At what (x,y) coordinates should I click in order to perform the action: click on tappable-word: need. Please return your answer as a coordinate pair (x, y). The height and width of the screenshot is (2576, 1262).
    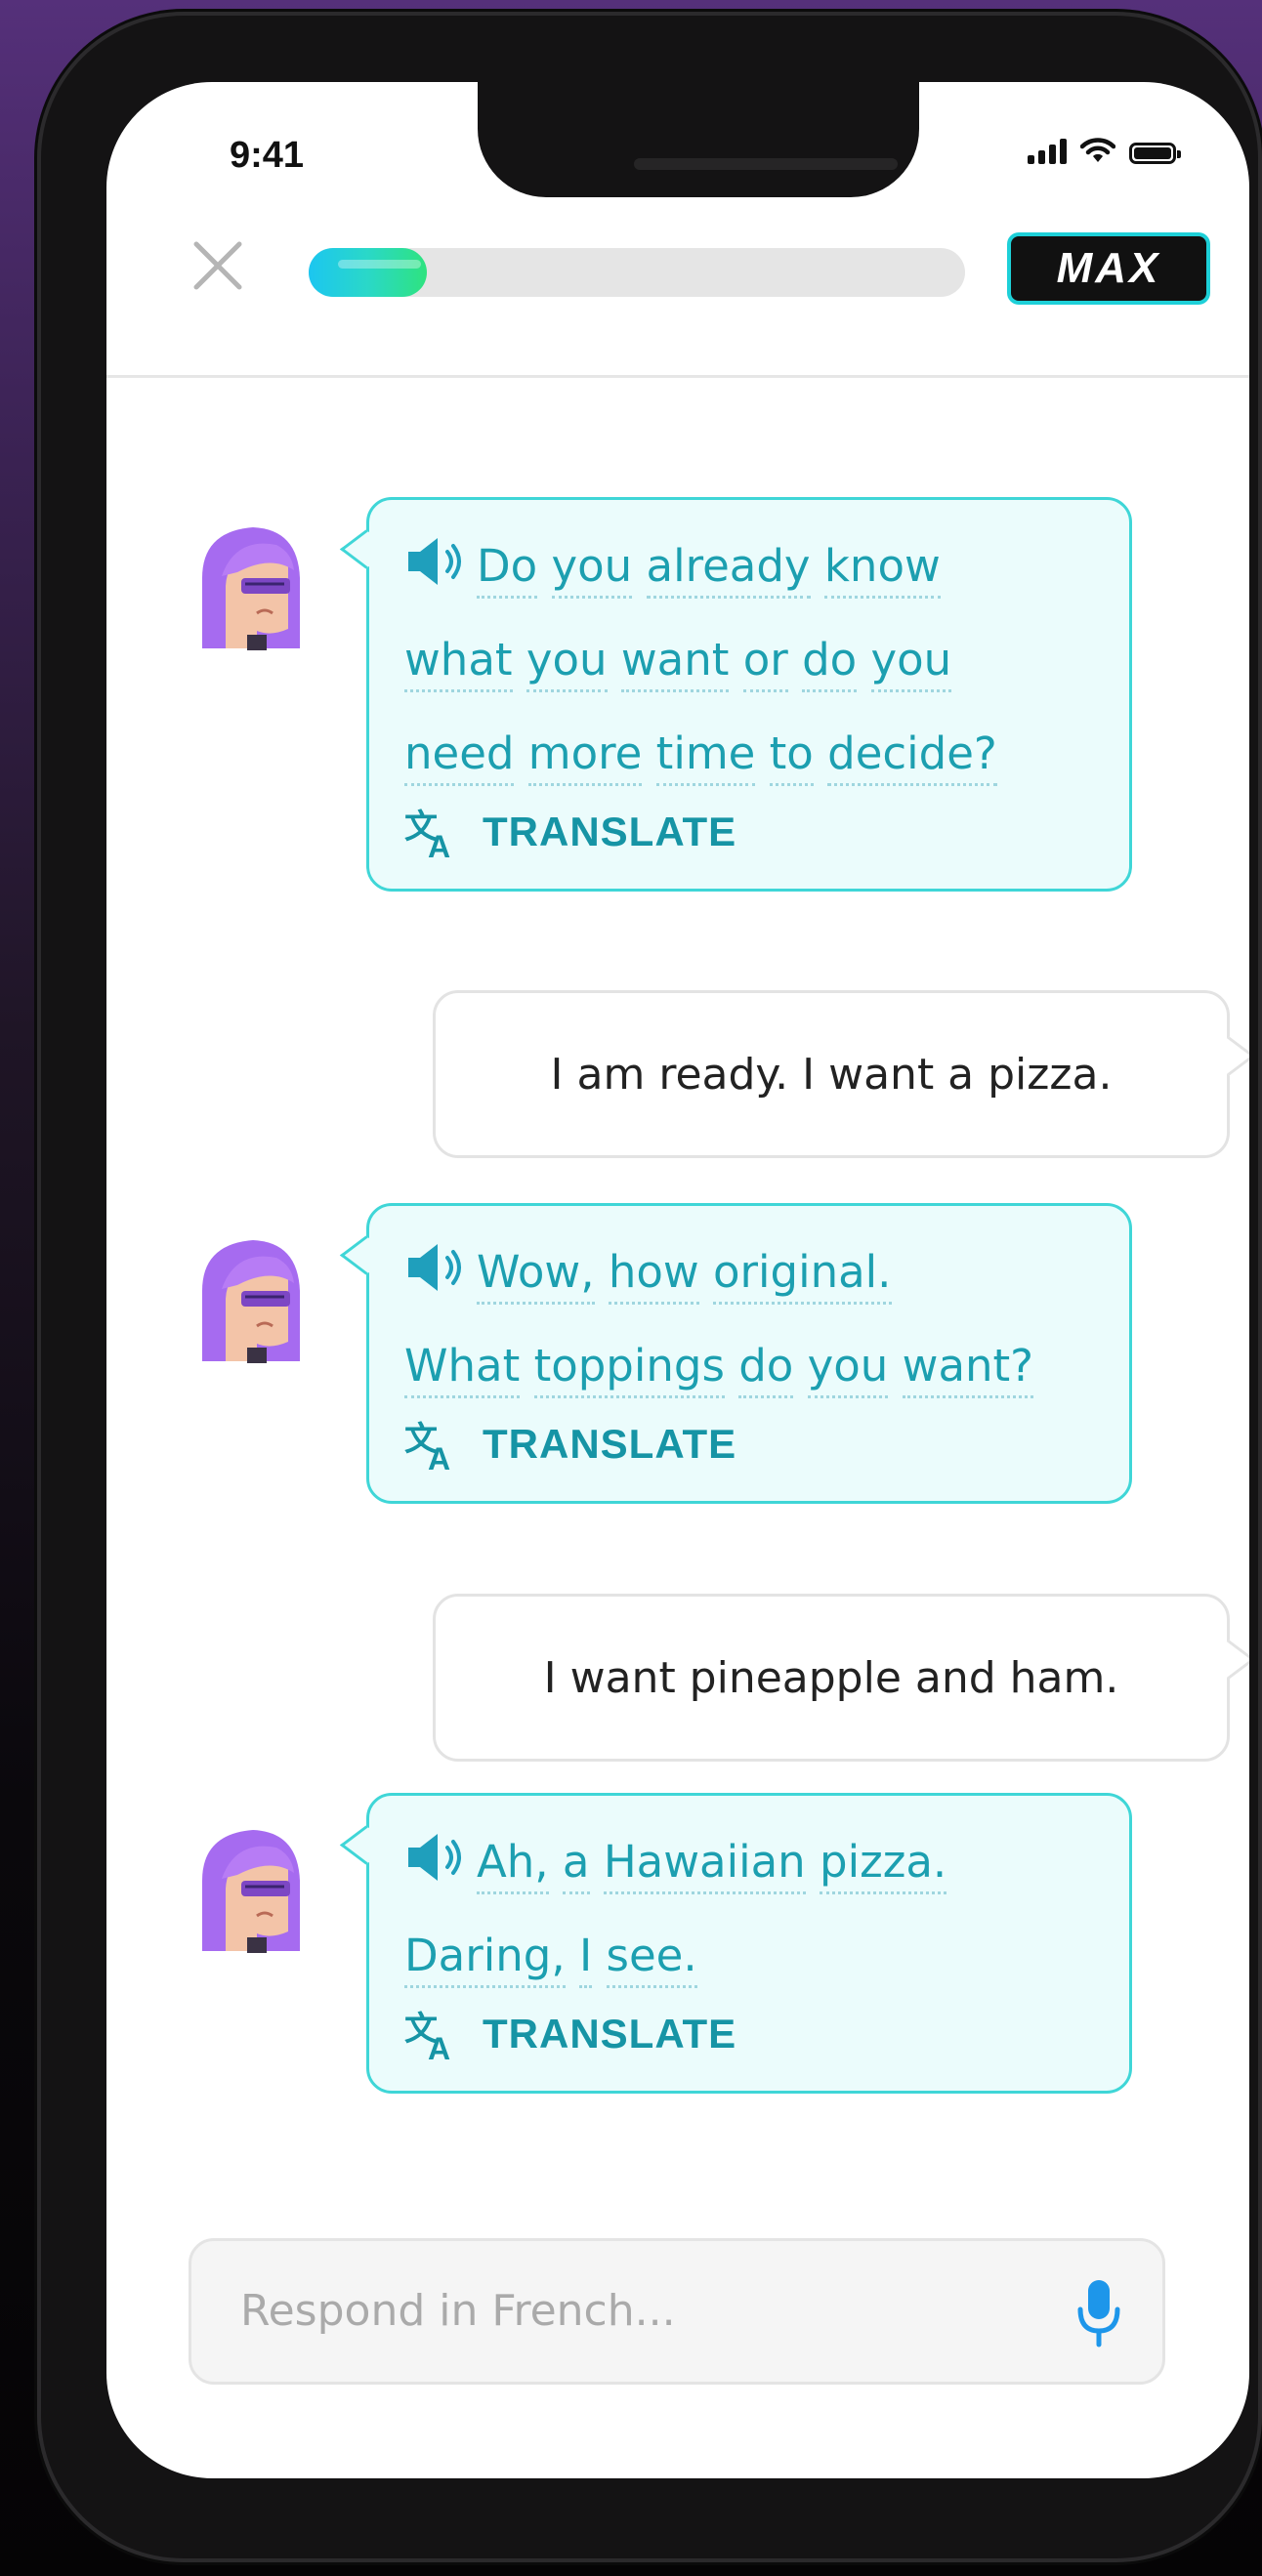
    Looking at the image, I should click on (459, 756).